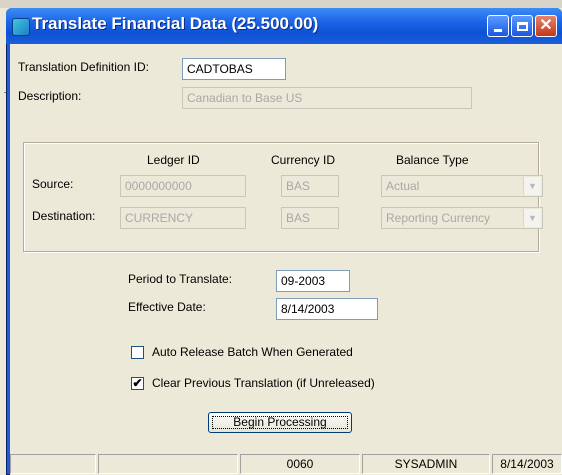  What do you see at coordinates (183, 218) in the screenshot?
I see `destination-ledger-id-field: CURRENCY` at bounding box center [183, 218].